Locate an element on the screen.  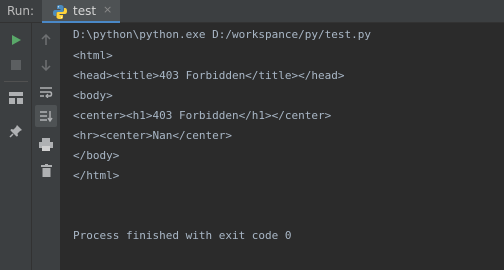
tab-label: test is located at coordinates (85, 11).